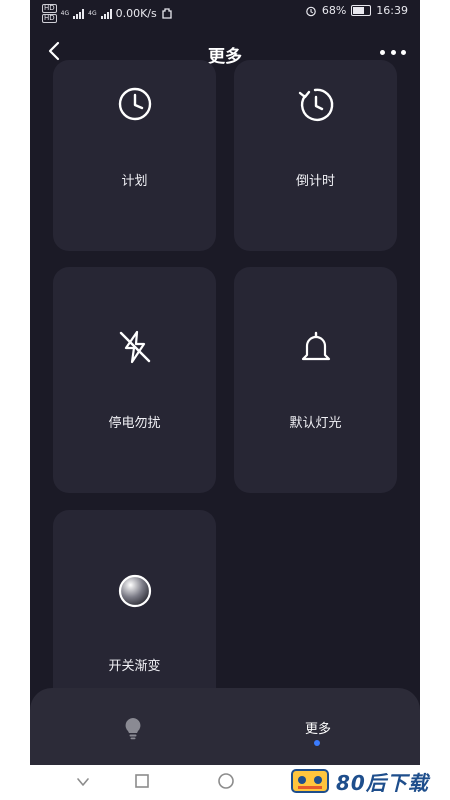 The width and height of the screenshot is (450, 800). Describe the element at coordinates (382, 782) in the screenshot. I see `watermark-text: 80后下载` at that location.